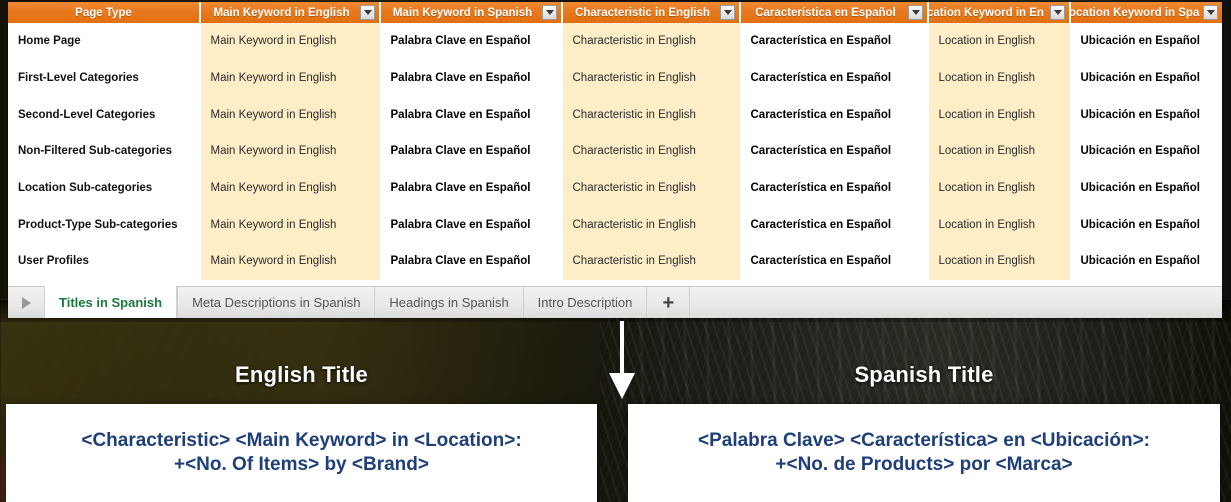  Describe the element at coordinates (111, 302) in the screenshot. I see `tab-titles-in-spanish: Titles in Spanish` at that location.